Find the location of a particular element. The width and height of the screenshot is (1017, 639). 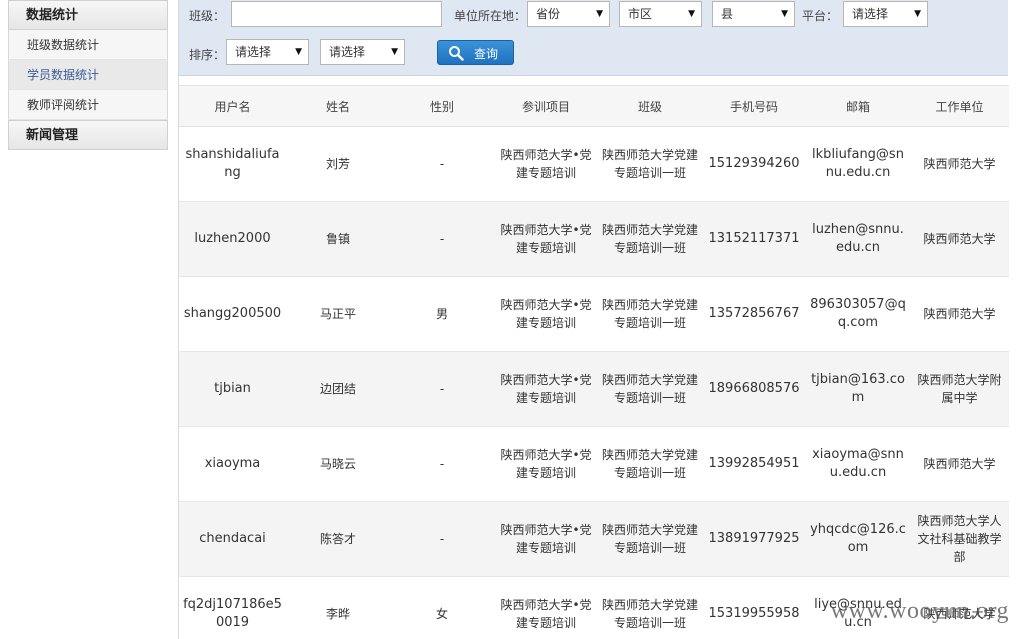

platform-label: 平台： is located at coordinates (820, 16).